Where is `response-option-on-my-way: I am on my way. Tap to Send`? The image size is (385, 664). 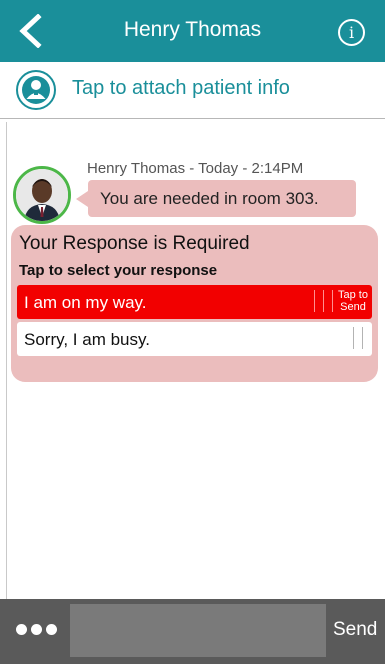
response-option-on-my-way: I am on my way. Tap to Send is located at coordinates (194, 302).